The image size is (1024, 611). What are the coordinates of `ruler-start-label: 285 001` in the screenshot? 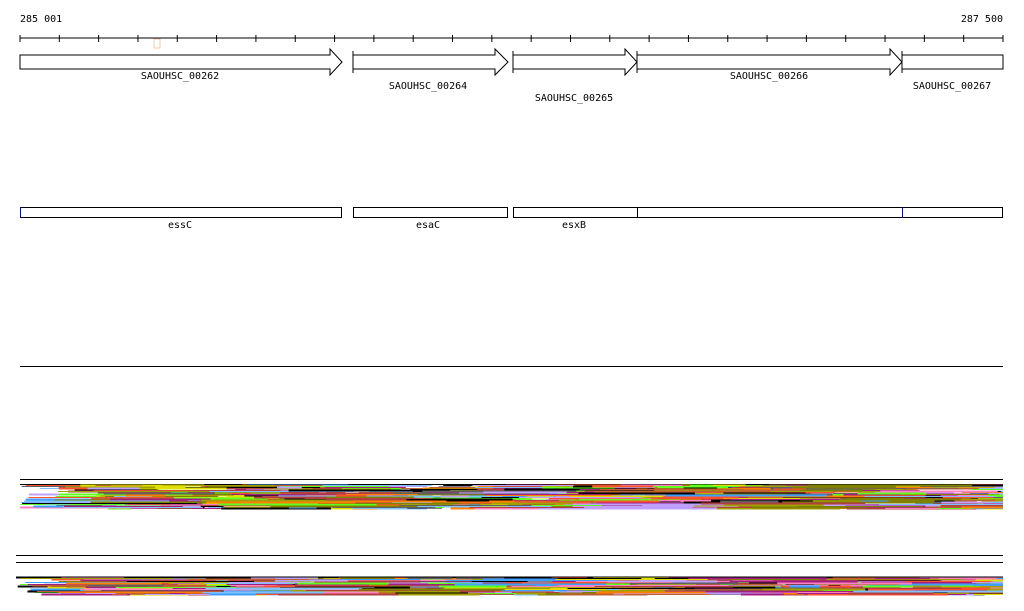 It's located at (41, 19).